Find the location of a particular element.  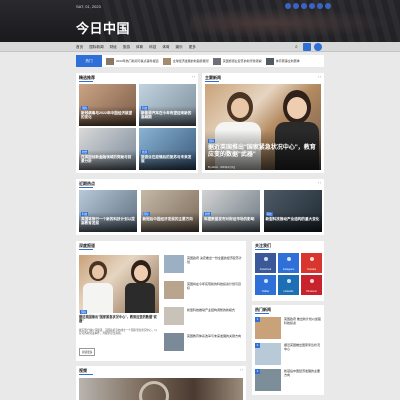

pinterest-button: Pinterest is located at coordinates (311, 285).